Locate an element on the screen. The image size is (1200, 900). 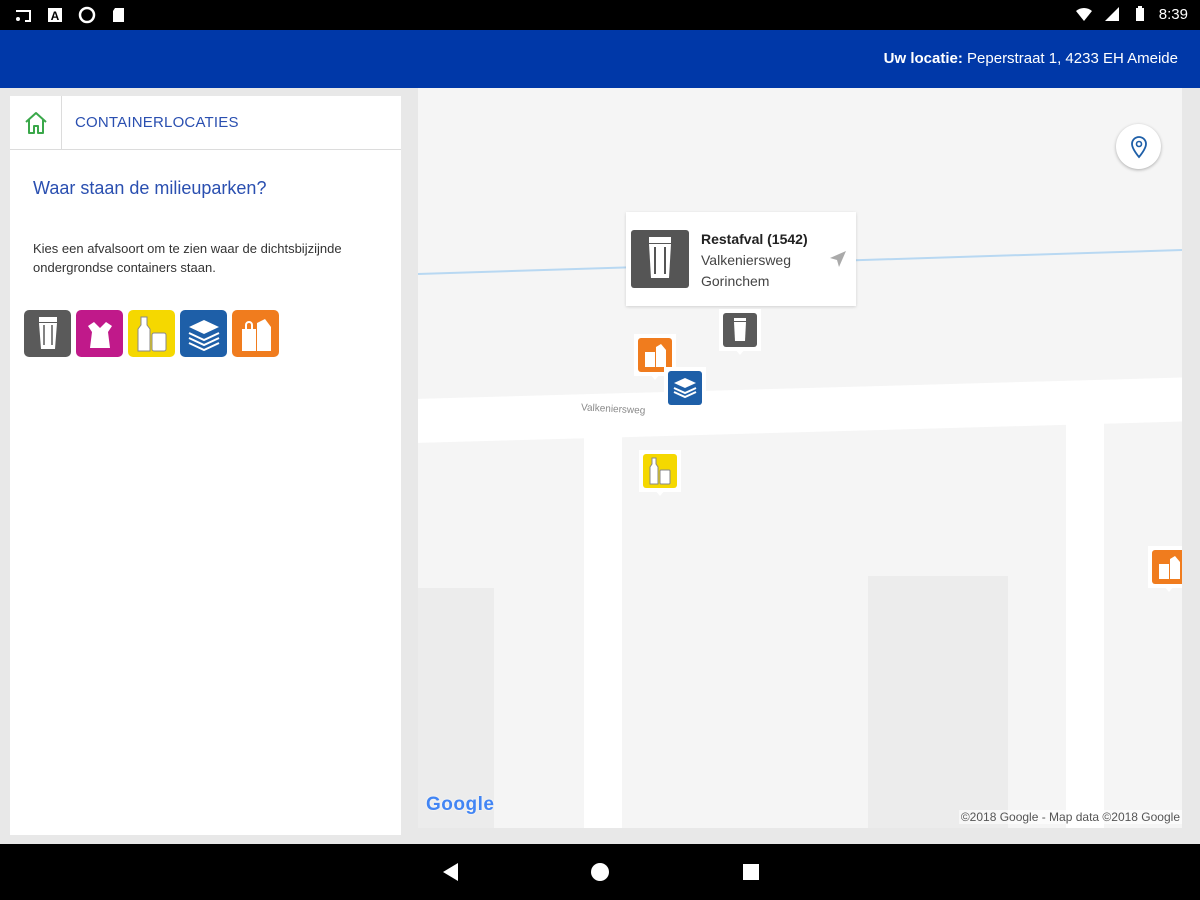
waste-type-textile-button is located at coordinates (255, 333).